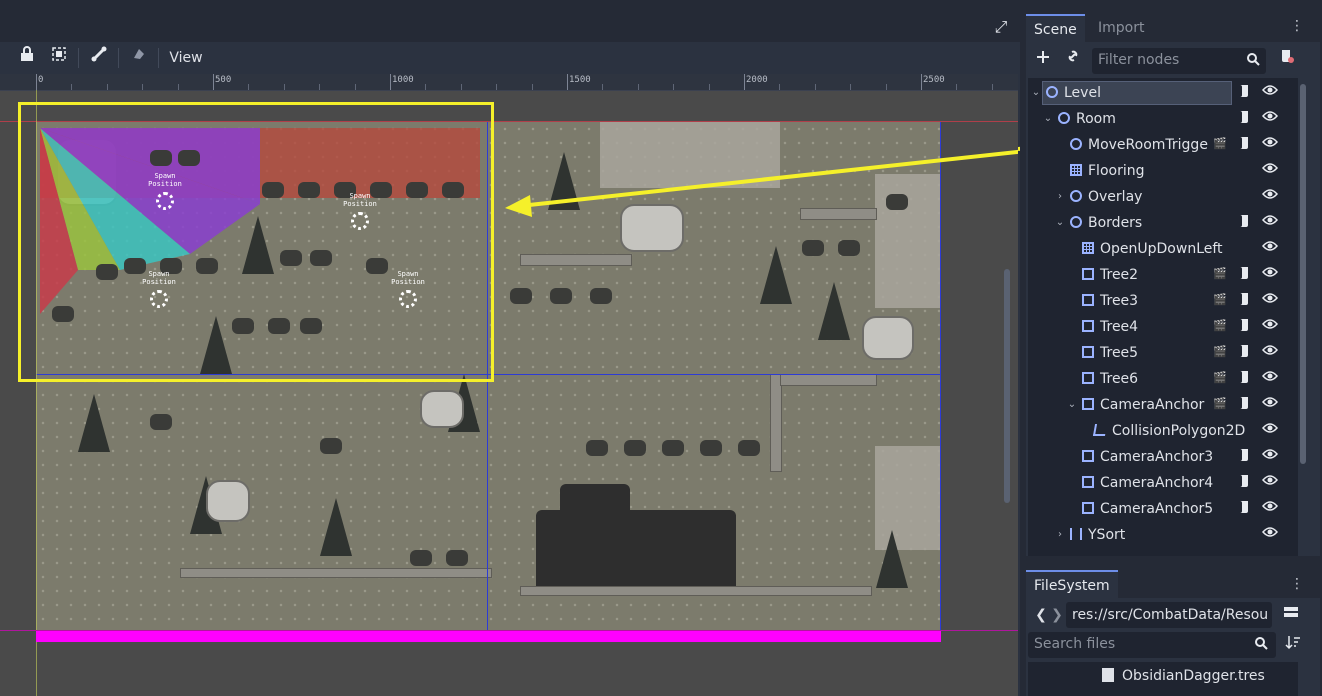  I want to click on view-menu-button: View, so click(186, 58).